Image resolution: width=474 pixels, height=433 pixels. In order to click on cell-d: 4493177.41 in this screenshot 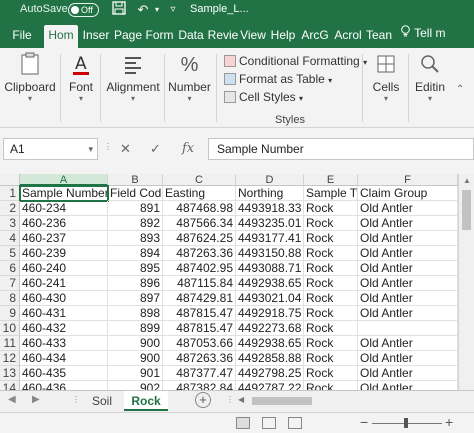, I will do `click(270, 238)`.